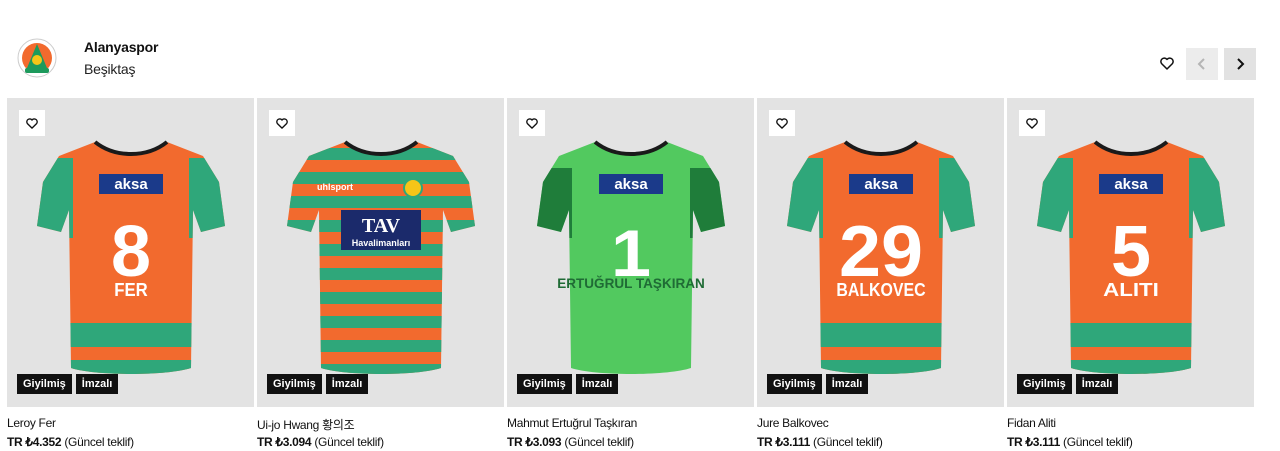 Image resolution: width=1280 pixels, height=451 pixels. What do you see at coordinates (37, 58) in the screenshot?
I see `club-logo-icon` at bounding box center [37, 58].